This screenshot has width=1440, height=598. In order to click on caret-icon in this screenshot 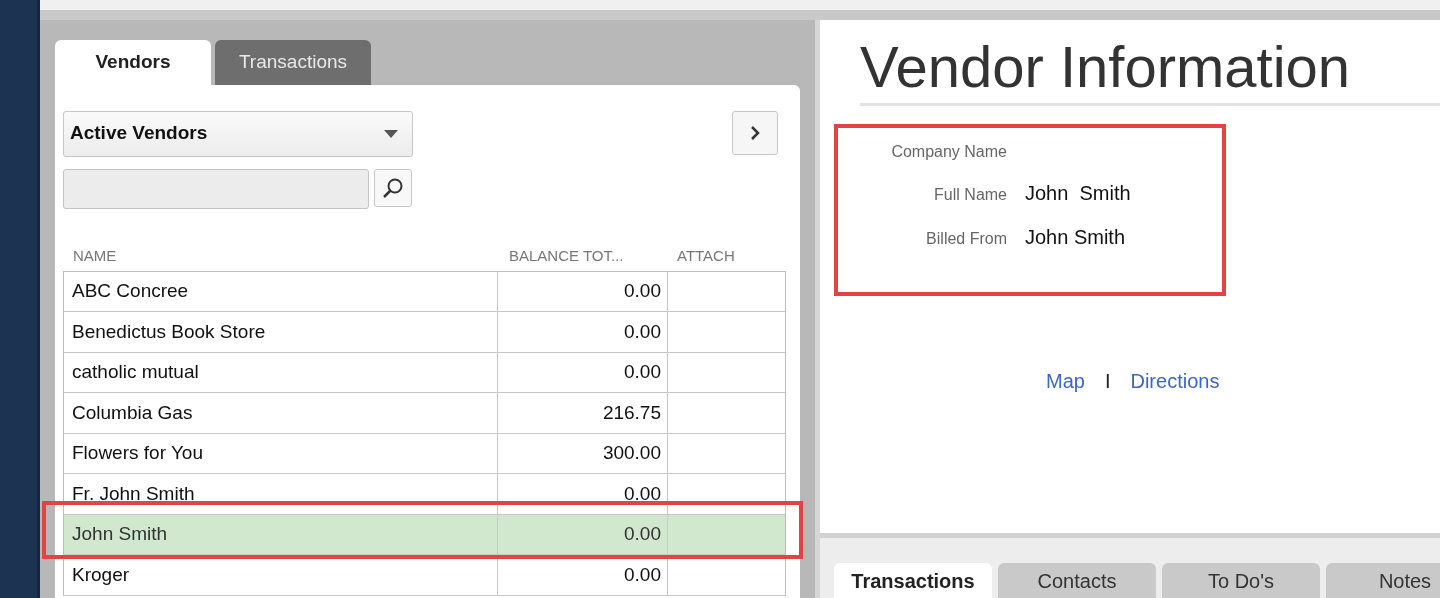, I will do `click(391, 133)`.